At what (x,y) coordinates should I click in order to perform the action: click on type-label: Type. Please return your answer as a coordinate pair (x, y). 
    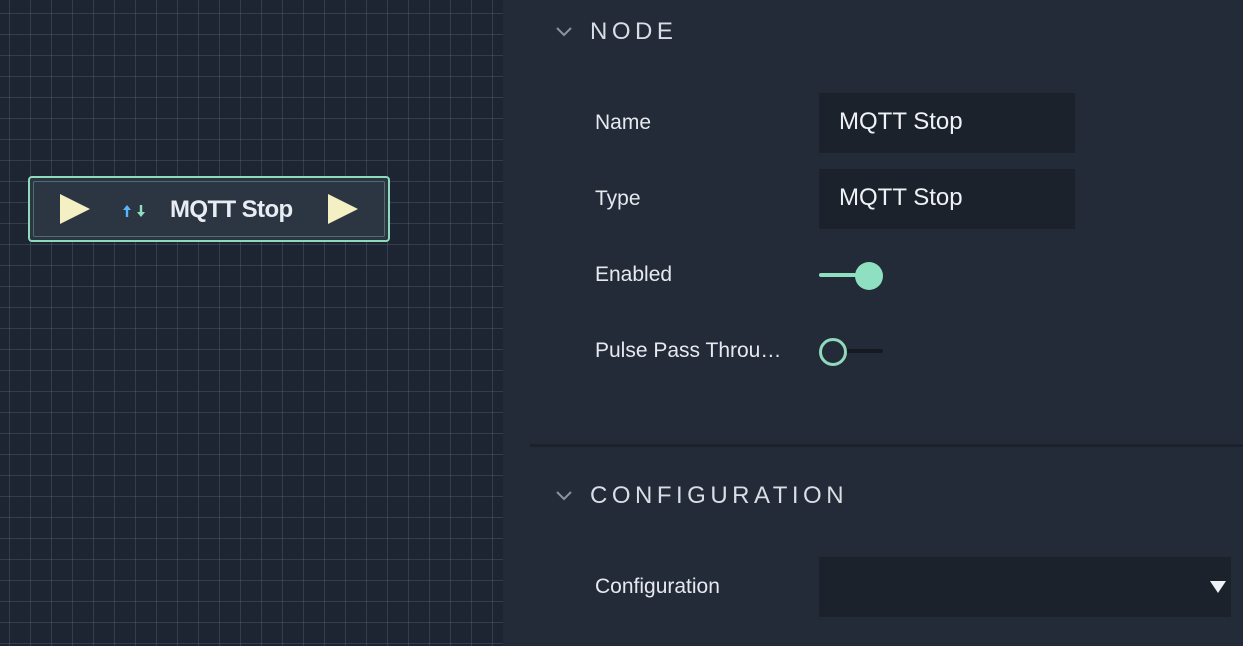
    Looking at the image, I should click on (618, 198).